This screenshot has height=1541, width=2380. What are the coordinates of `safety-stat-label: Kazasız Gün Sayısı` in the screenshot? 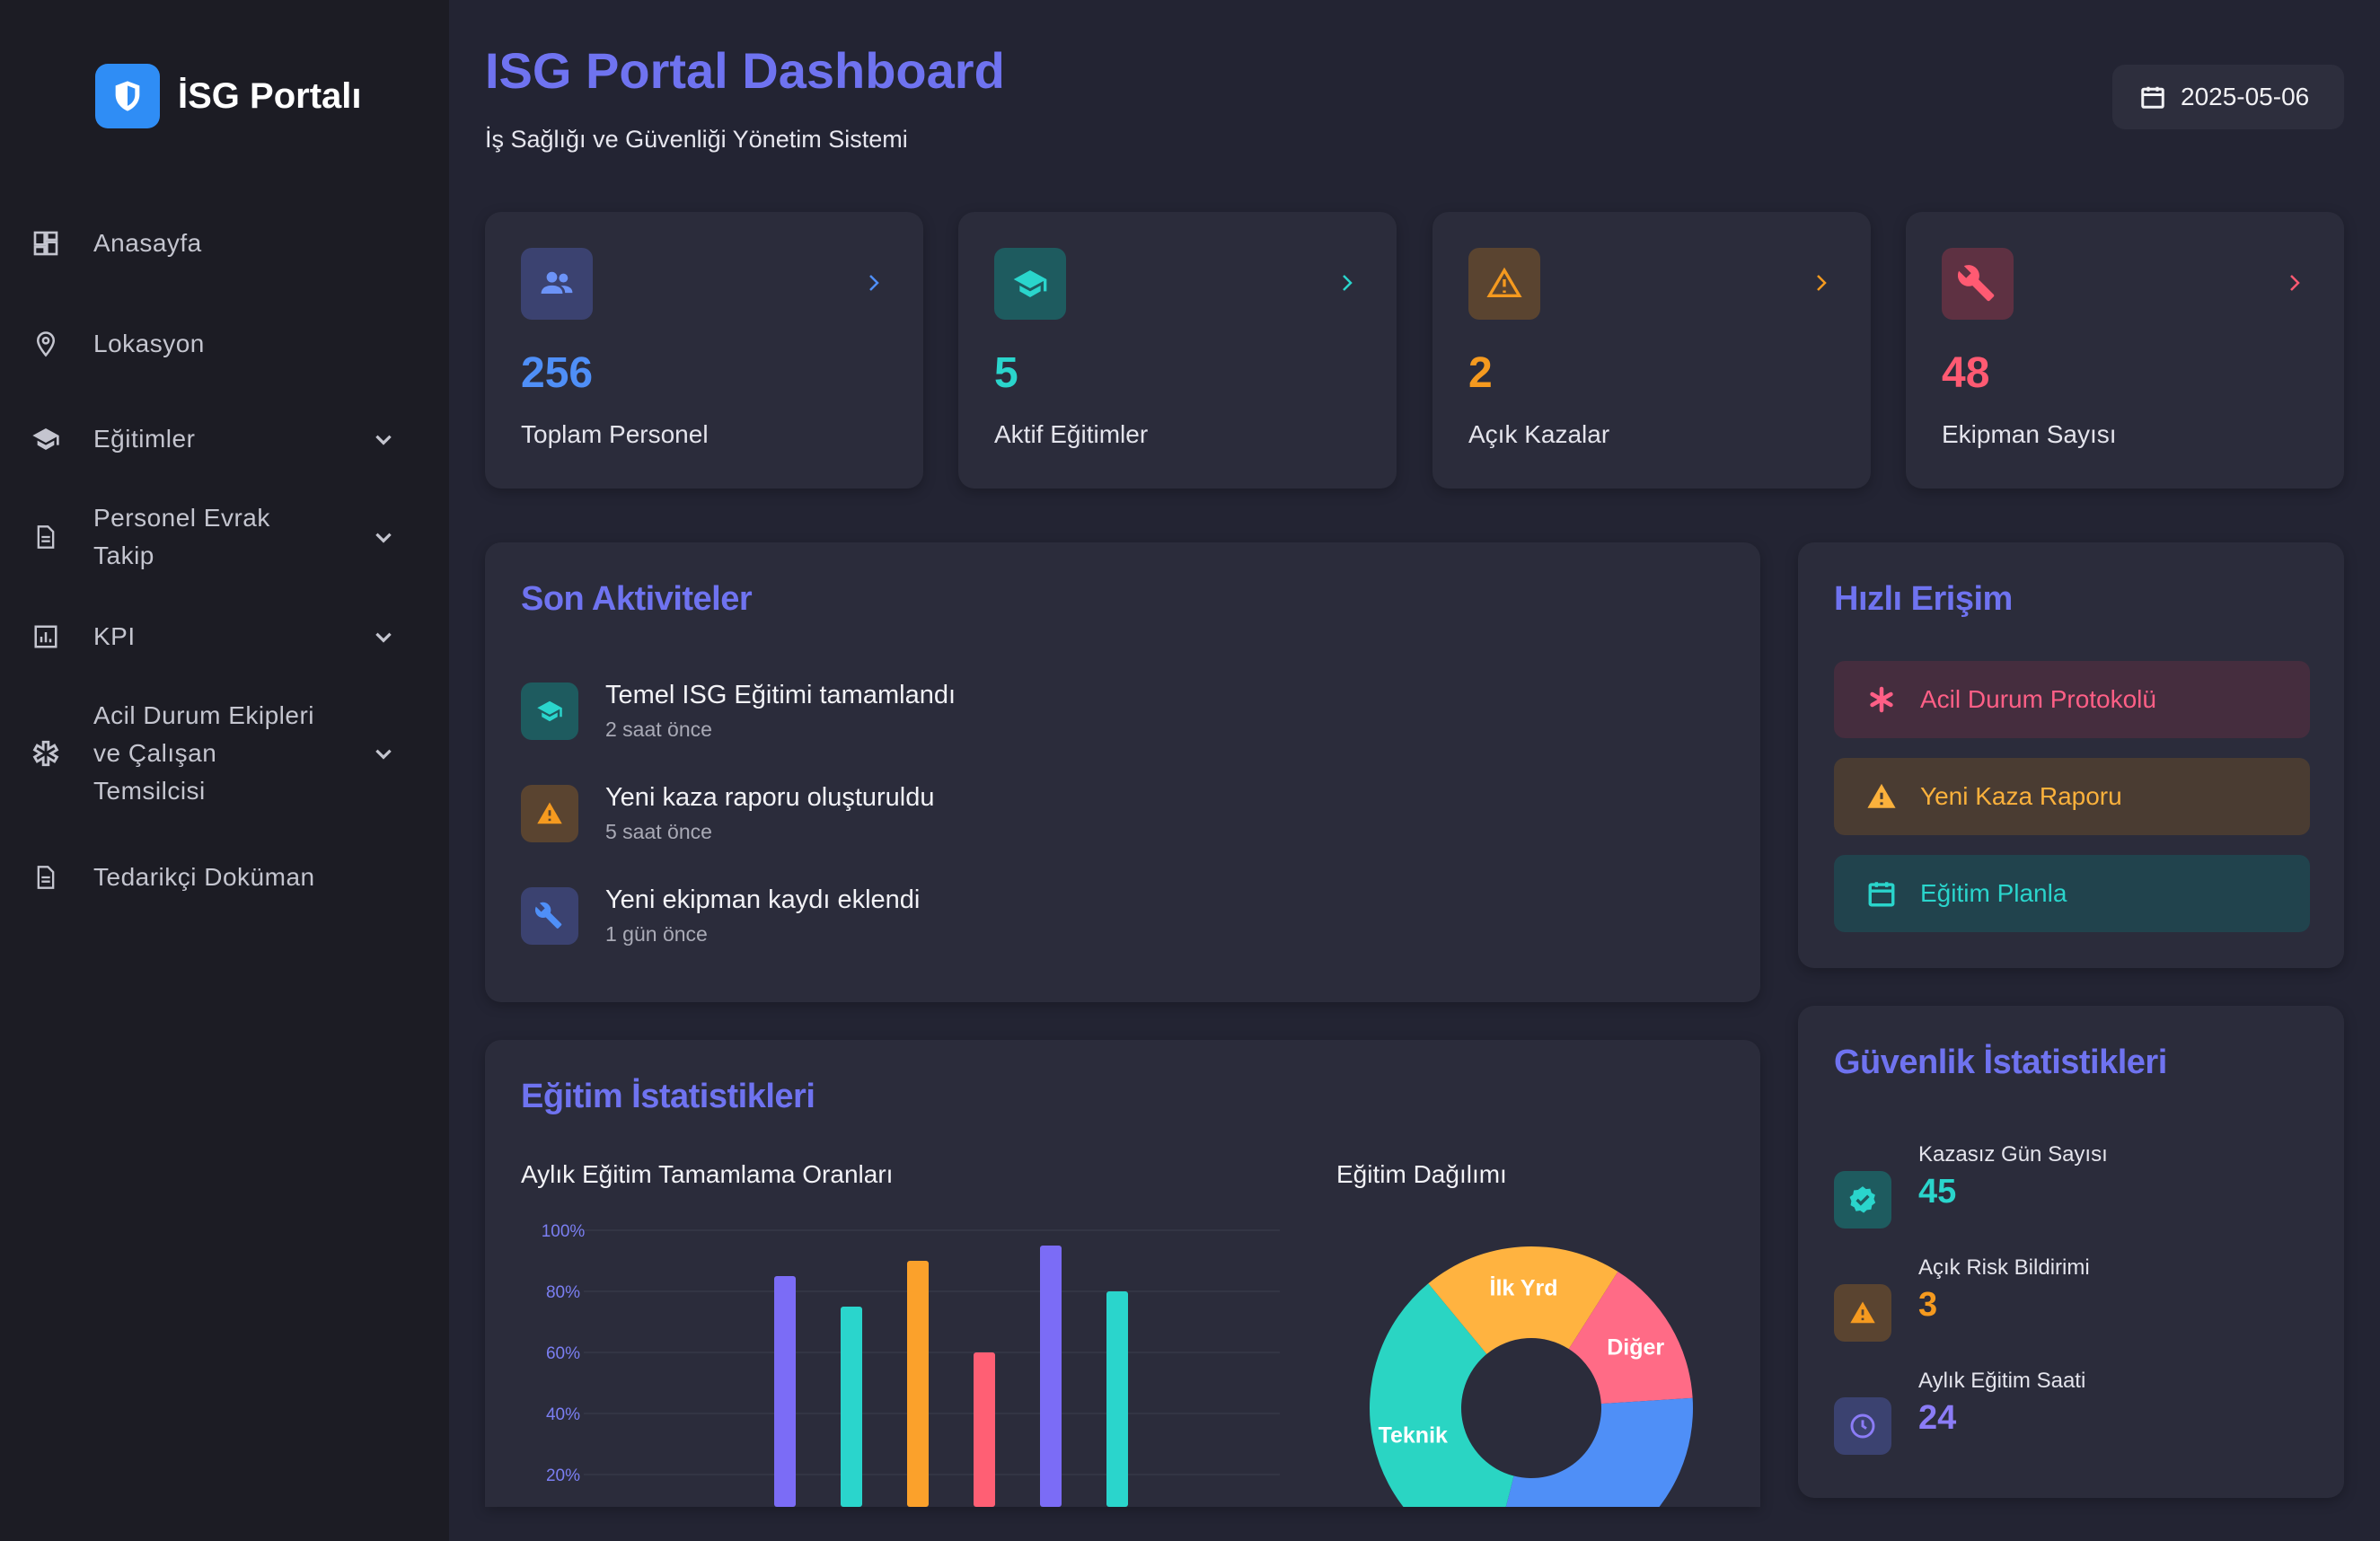 It's located at (2013, 1155).